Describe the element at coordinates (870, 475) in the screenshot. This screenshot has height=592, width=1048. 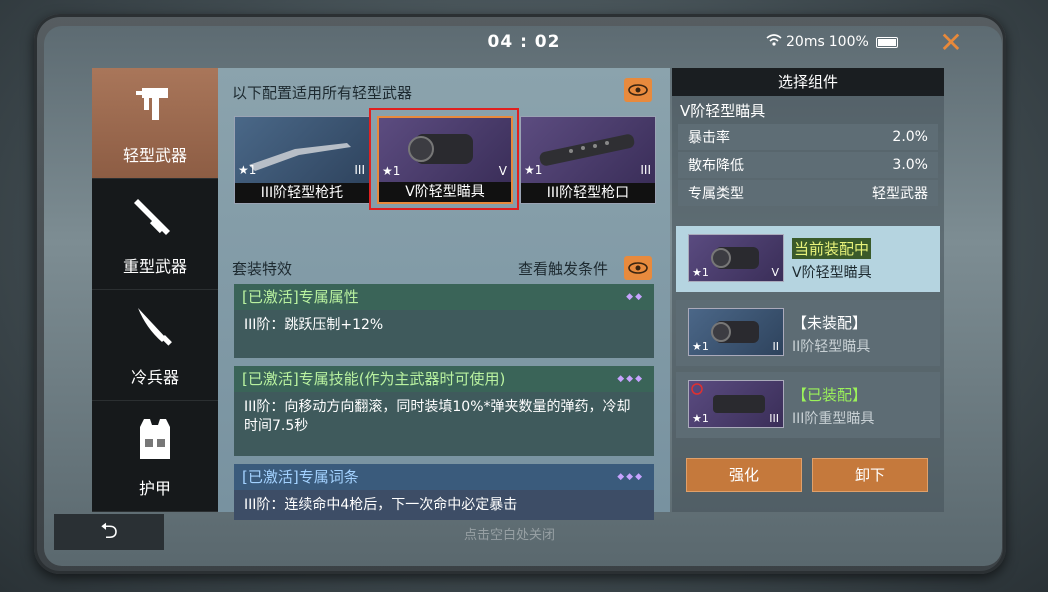
I see `unequip-button: 卸下` at that location.